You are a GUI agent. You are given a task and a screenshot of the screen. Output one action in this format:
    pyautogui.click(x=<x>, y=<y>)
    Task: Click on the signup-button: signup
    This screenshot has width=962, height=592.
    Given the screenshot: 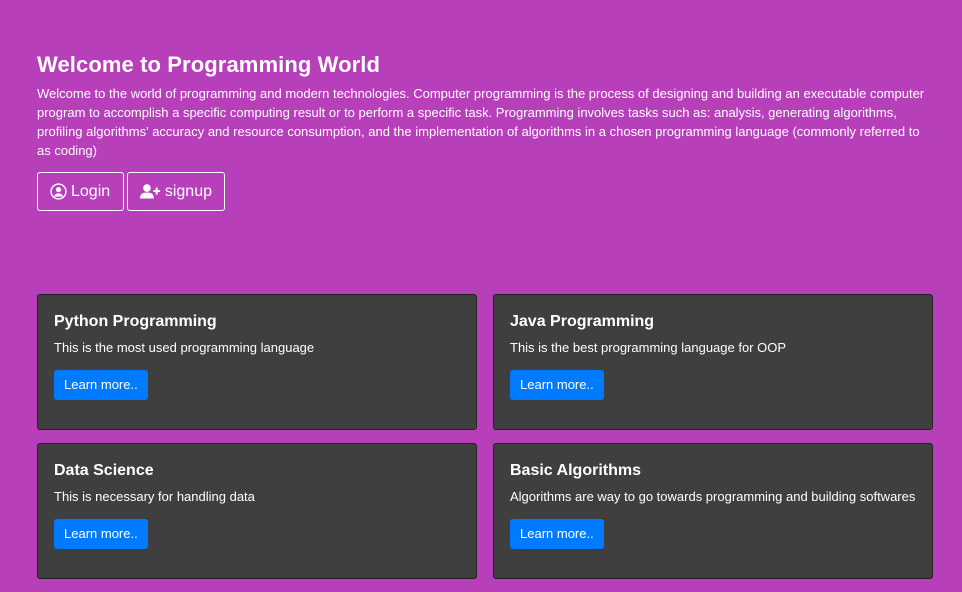 What is the action you would take?
    pyautogui.click(x=176, y=191)
    